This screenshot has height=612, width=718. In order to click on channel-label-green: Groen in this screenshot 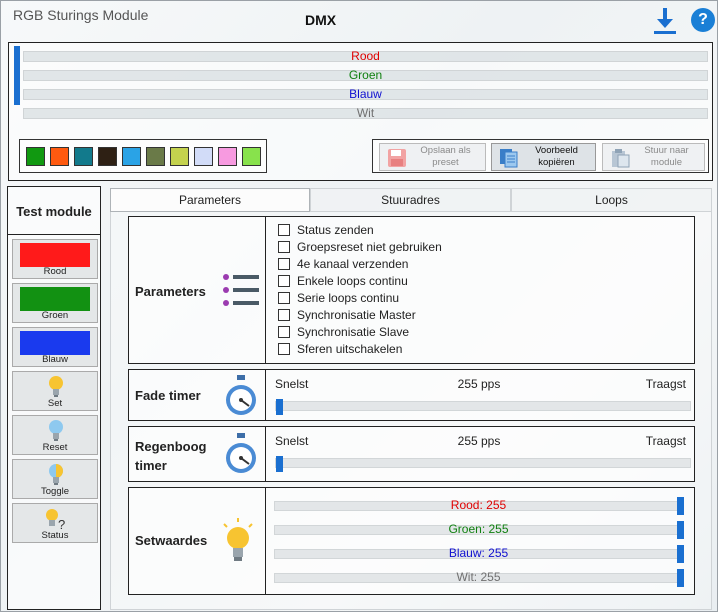, I will do `click(365, 75)`.